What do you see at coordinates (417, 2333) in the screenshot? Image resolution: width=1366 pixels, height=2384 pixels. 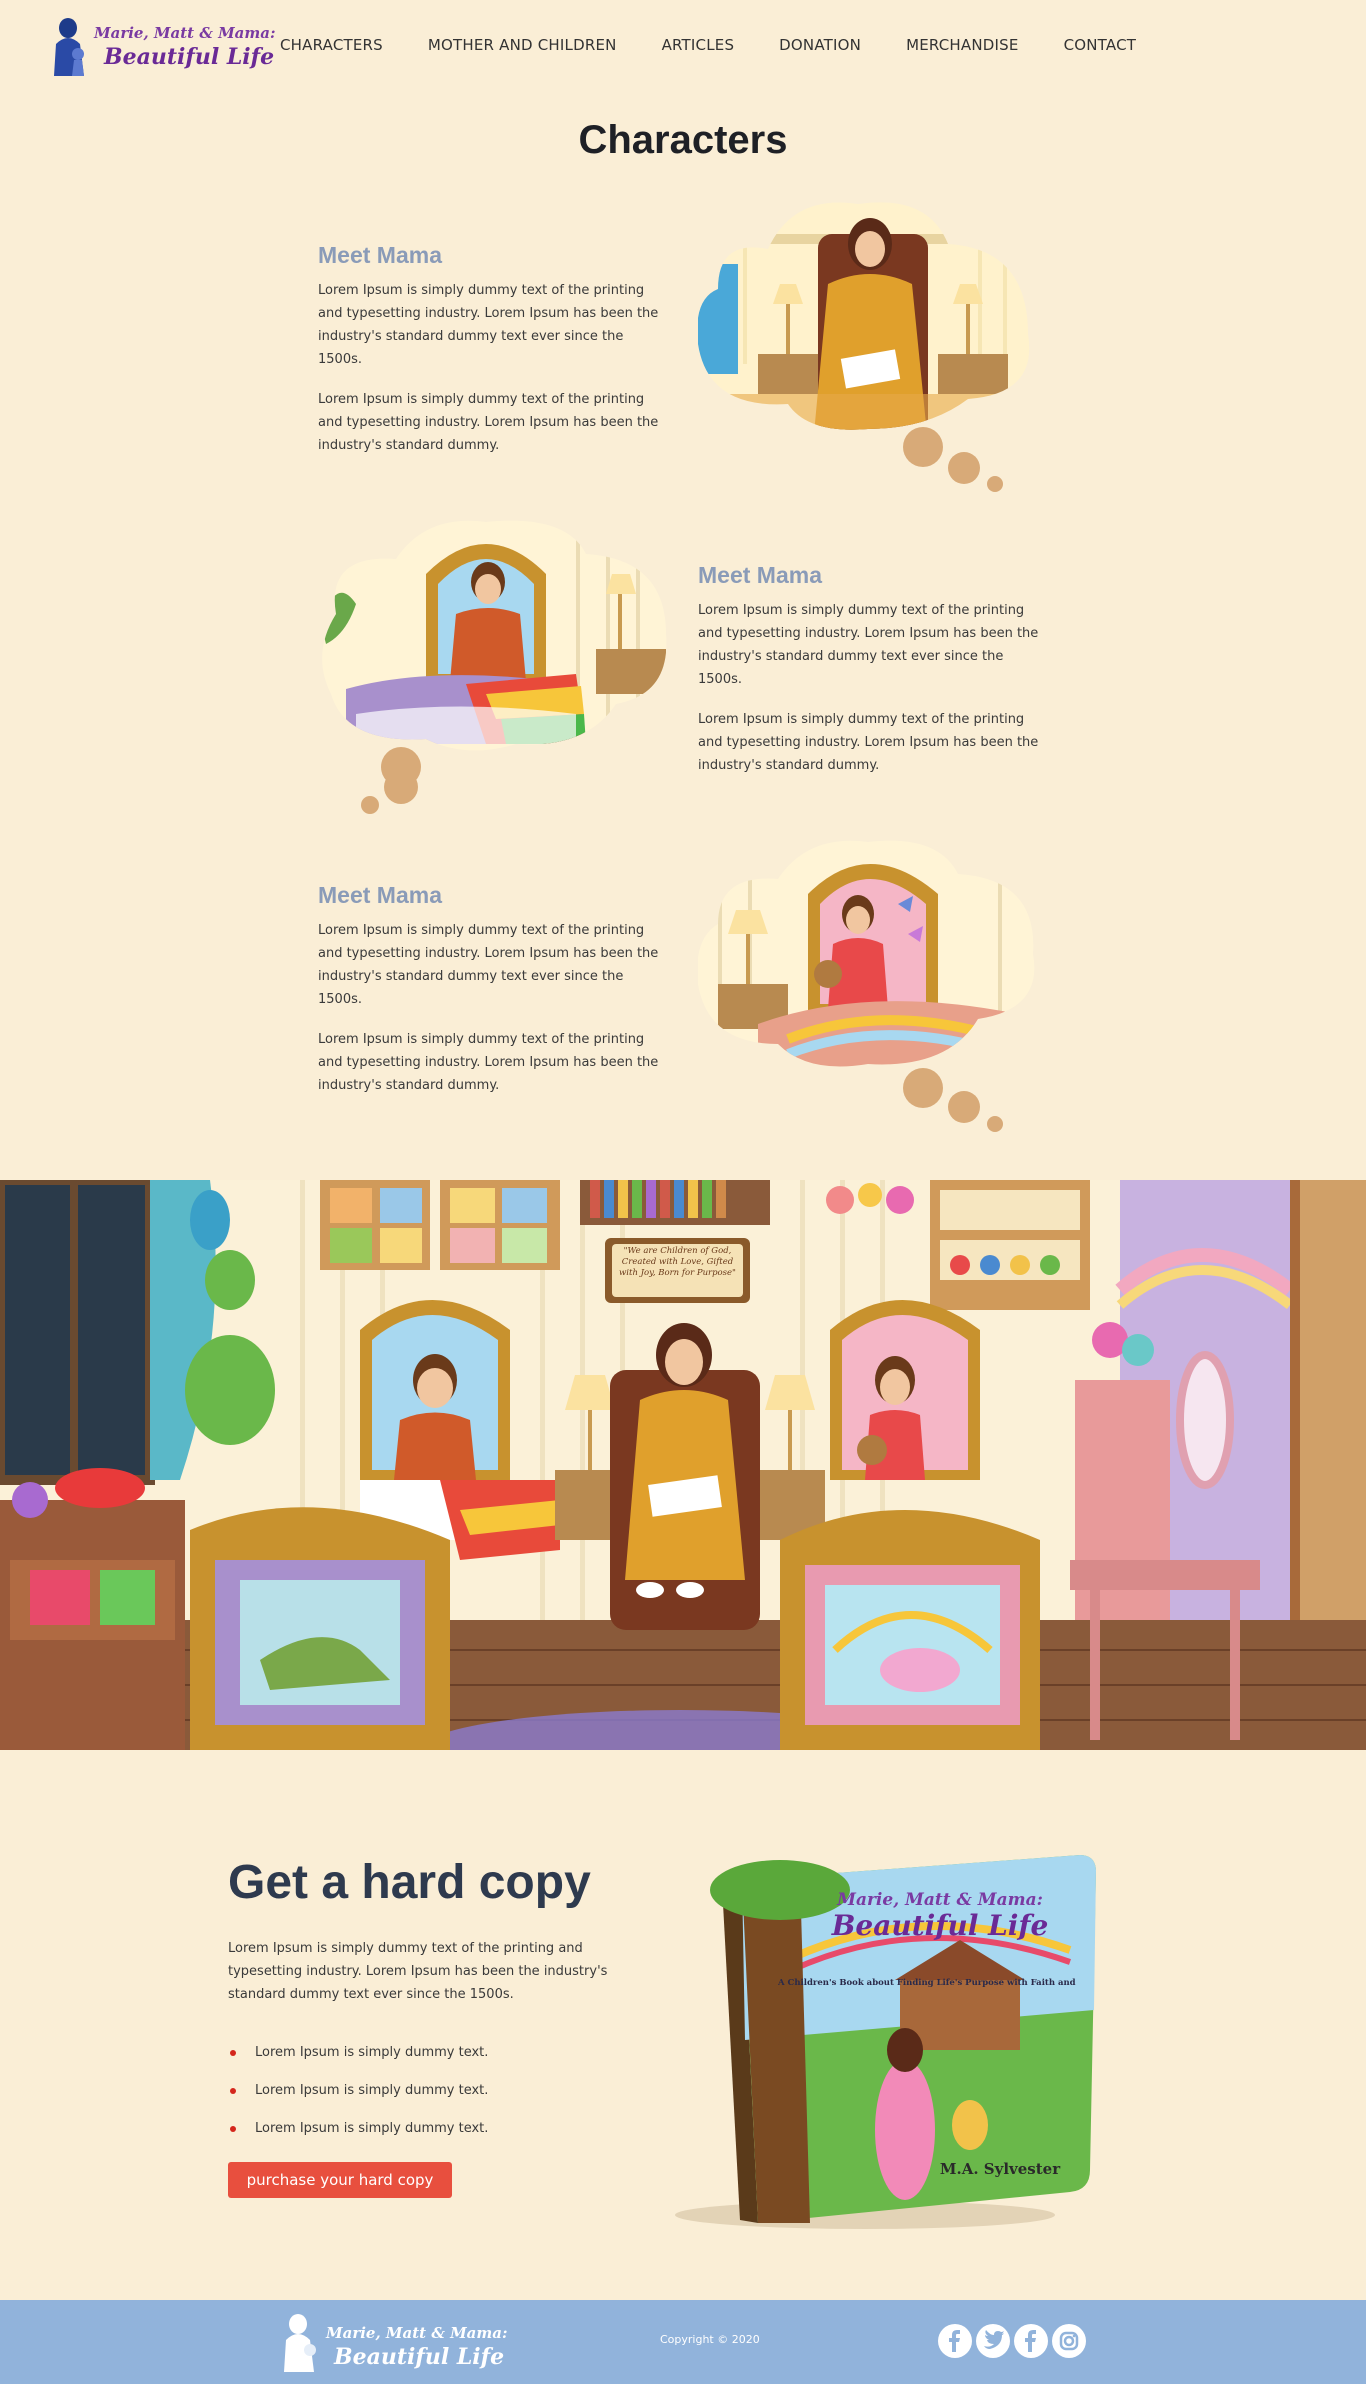 I see `footer-logo-line1: Marie, Matt & Mama:` at bounding box center [417, 2333].